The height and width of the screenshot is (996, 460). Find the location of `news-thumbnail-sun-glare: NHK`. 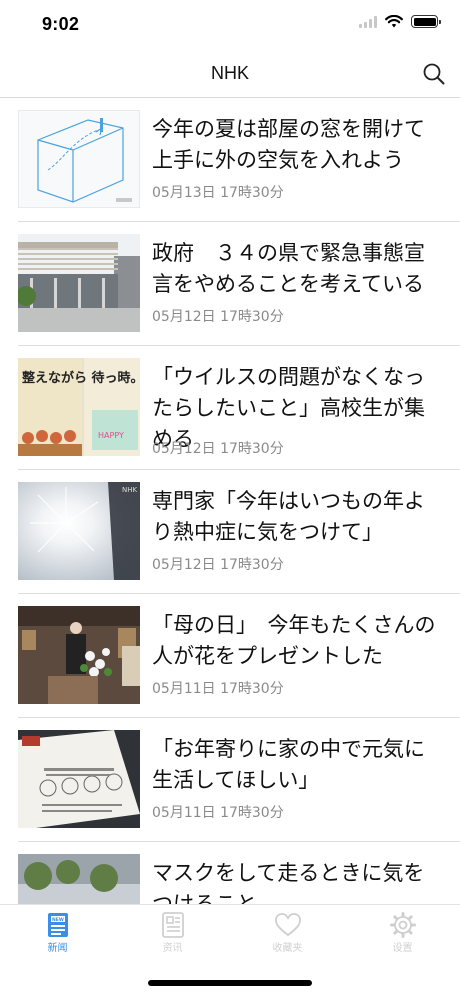

news-thumbnail-sun-glare: NHK is located at coordinates (79, 531).